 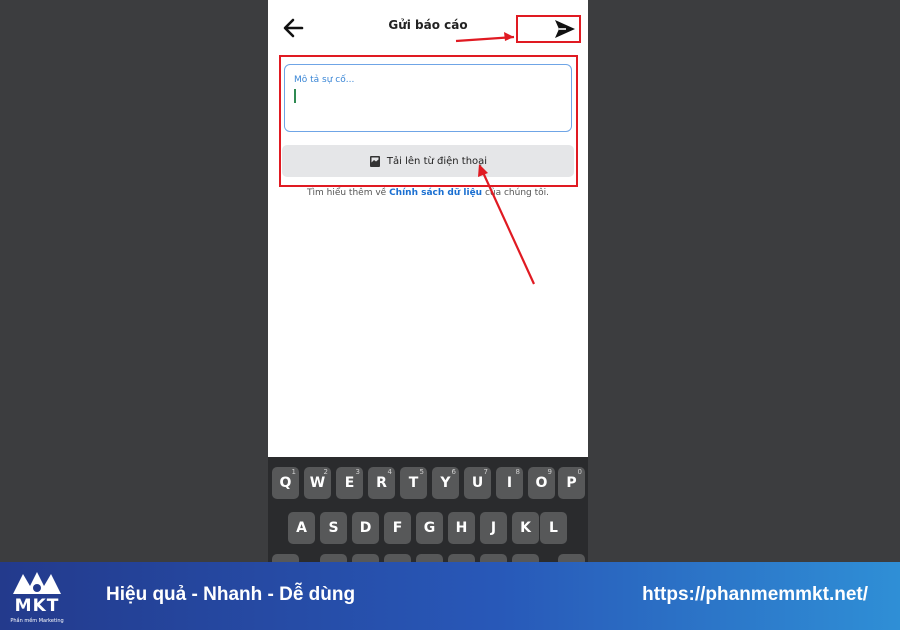 I want to click on slogan: Hiệu quả - Nhanh - Dễ dùng, so click(x=231, y=594).